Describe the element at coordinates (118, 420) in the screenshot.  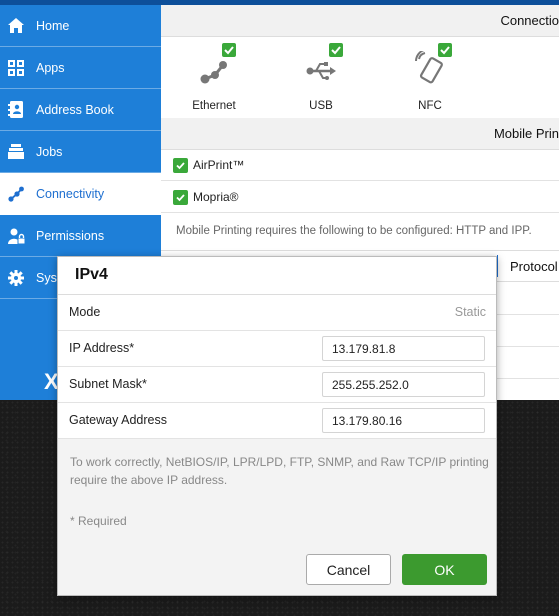
I see `gateway-address-label: Gateway Address` at that location.